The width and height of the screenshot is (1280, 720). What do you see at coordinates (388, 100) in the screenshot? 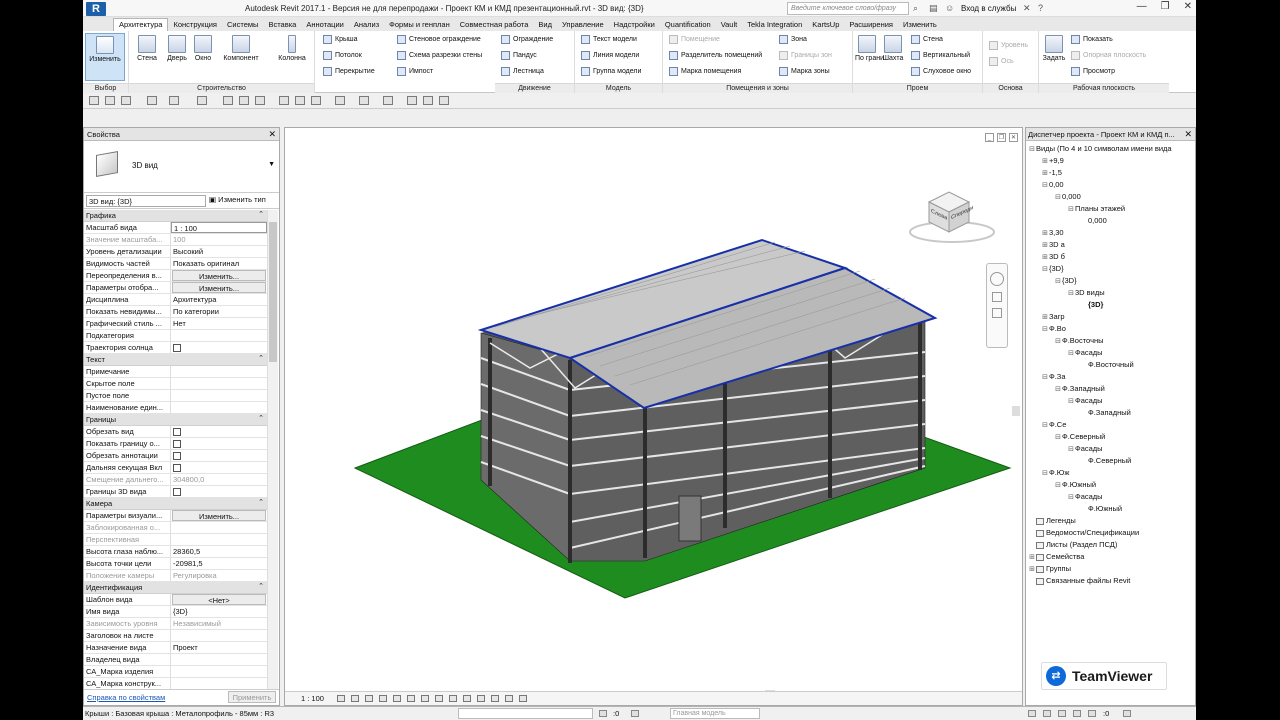
I see `align-icon` at bounding box center [388, 100].